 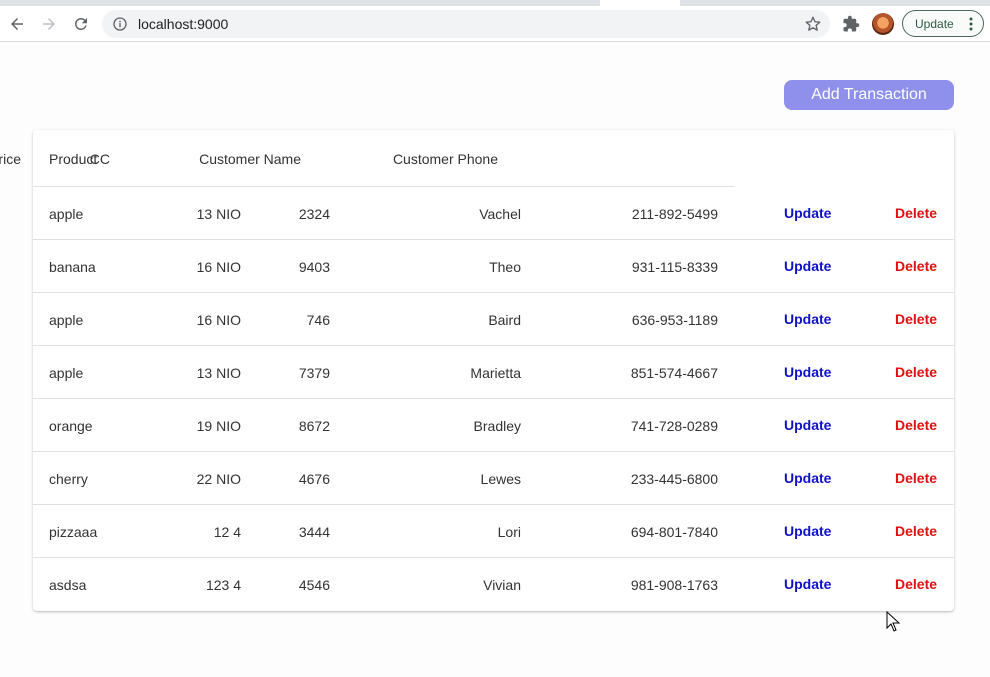 What do you see at coordinates (99, 159) in the screenshot?
I see `header-cc: CC` at bounding box center [99, 159].